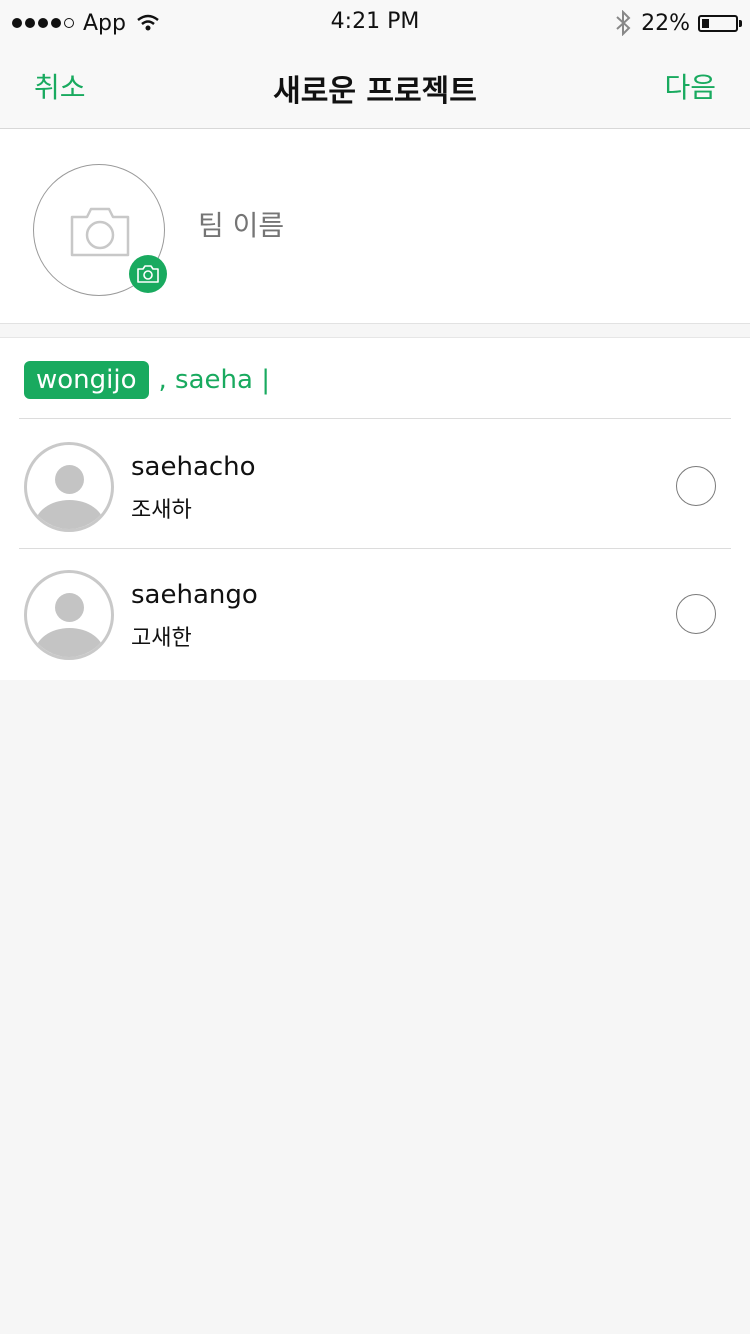 Image resolution: width=750 pixels, height=1334 pixels. What do you see at coordinates (161, 510) in the screenshot?
I see `user-display-name: 조새하` at bounding box center [161, 510].